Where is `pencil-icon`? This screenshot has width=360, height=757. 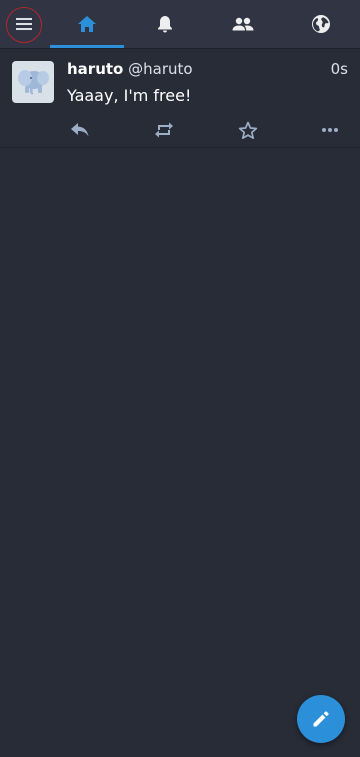 pencil-icon is located at coordinates (321, 719).